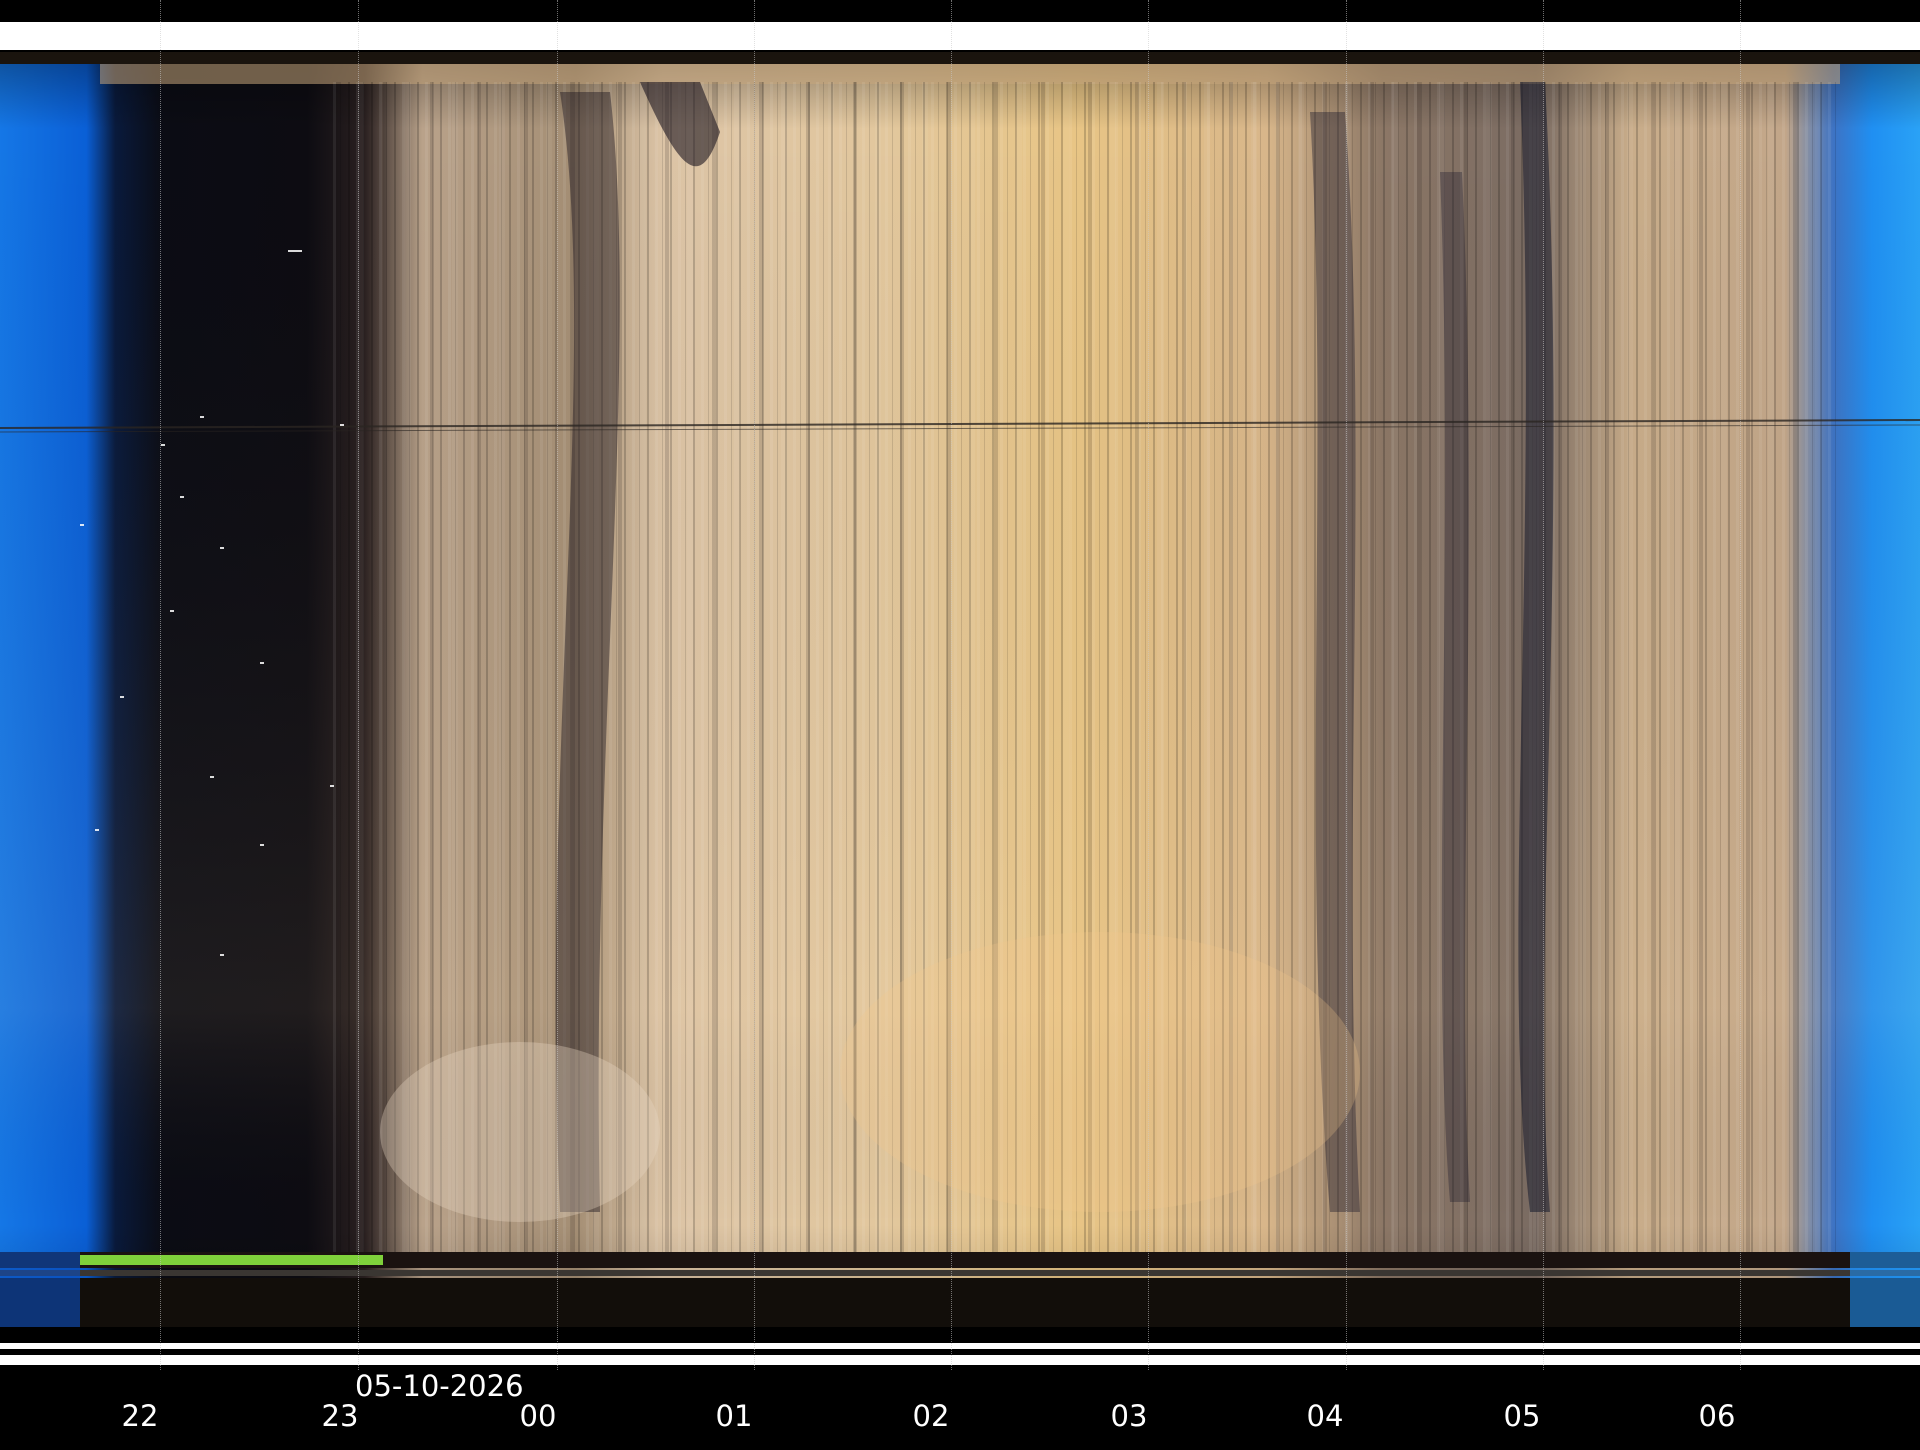 This screenshot has width=1920, height=1450. I want to click on hour-label-05: 05, so click(1522, 1416).